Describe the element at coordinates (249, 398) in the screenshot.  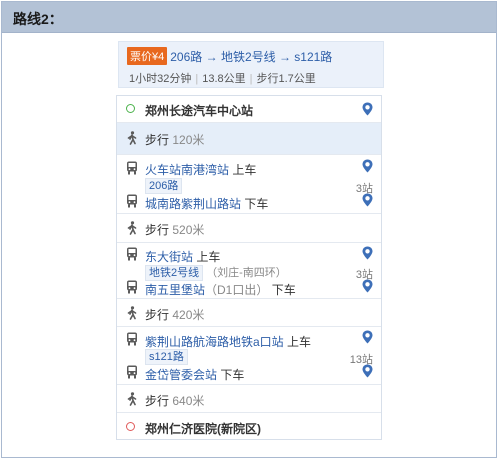
I see `walk-row: 步行 640米` at that location.